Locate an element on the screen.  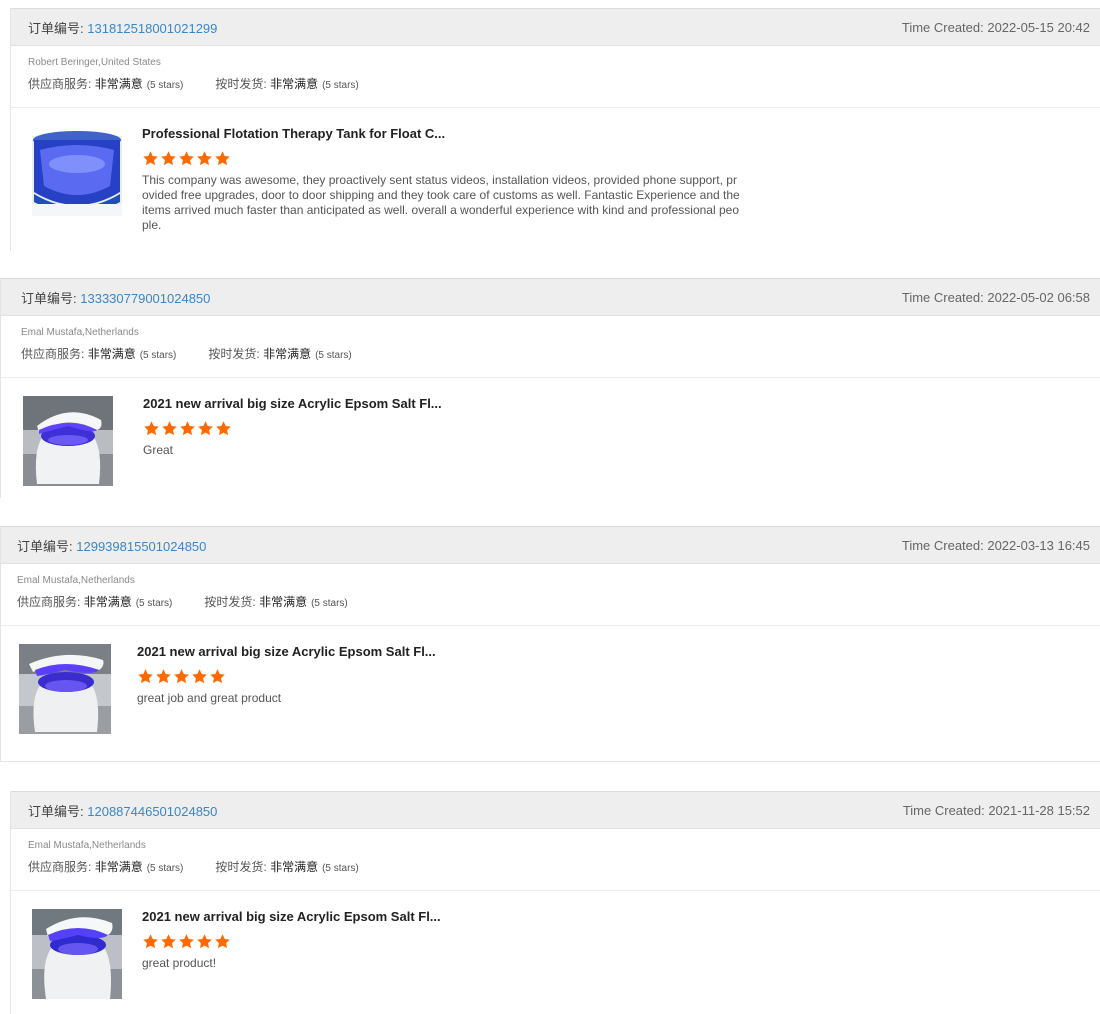
time-created: Time Created: 2022-05-02 06:58 is located at coordinates (995, 297).